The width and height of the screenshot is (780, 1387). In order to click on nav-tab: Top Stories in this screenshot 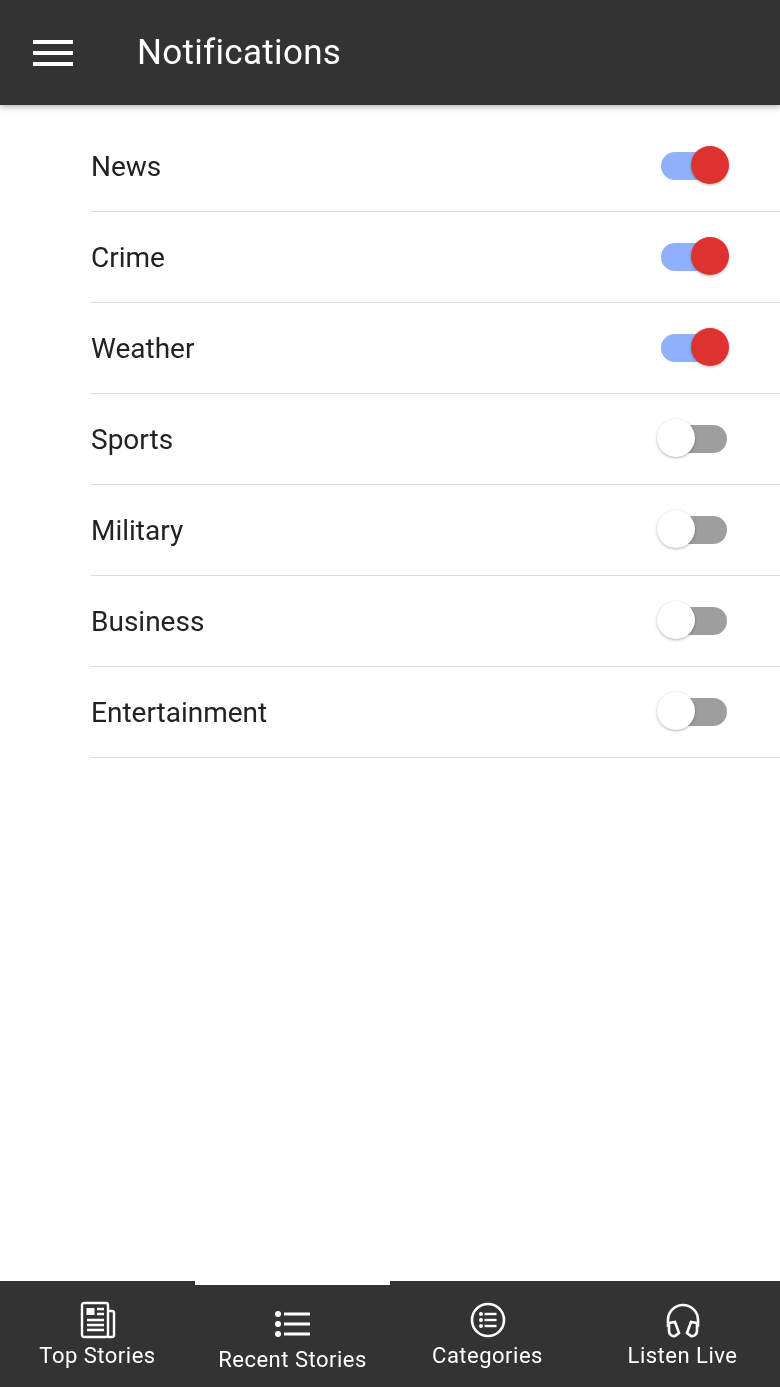, I will do `click(97, 1334)`.